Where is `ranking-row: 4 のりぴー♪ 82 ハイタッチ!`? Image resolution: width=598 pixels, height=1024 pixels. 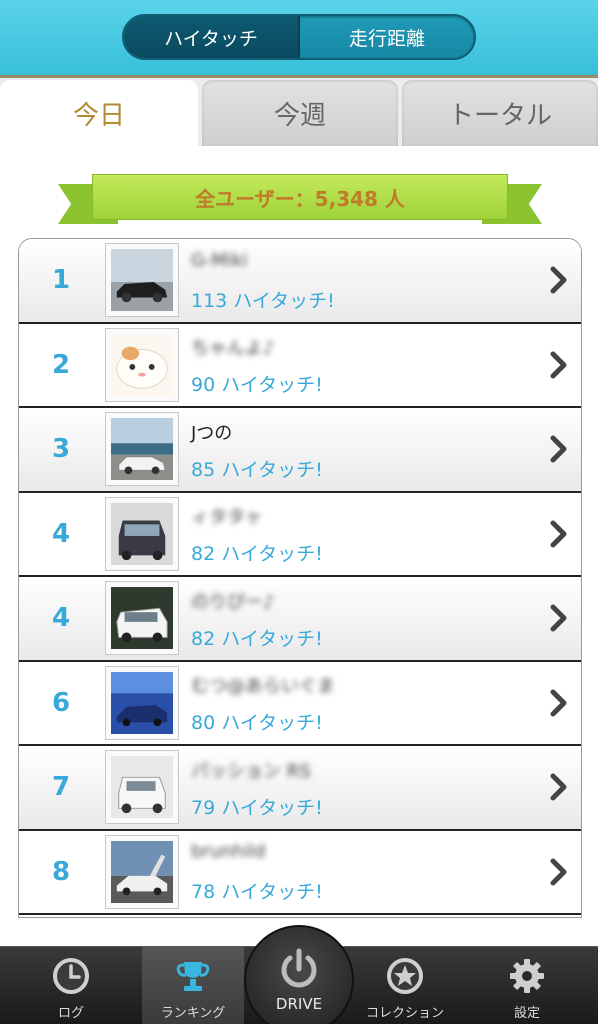 ranking-row: 4 のりぴー♪ 82 ハイタッチ! is located at coordinates (300, 619).